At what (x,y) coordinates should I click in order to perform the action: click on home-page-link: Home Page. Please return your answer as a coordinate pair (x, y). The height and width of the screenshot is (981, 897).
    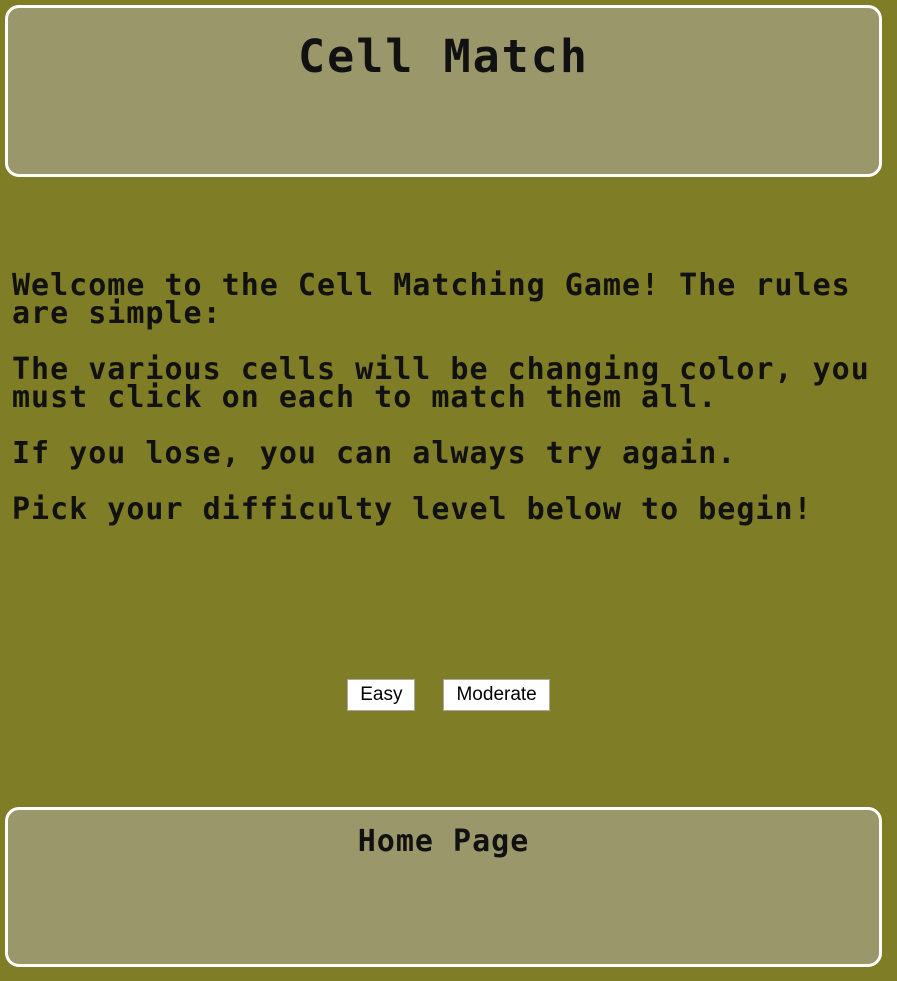
    Looking at the image, I should click on (443, 841).